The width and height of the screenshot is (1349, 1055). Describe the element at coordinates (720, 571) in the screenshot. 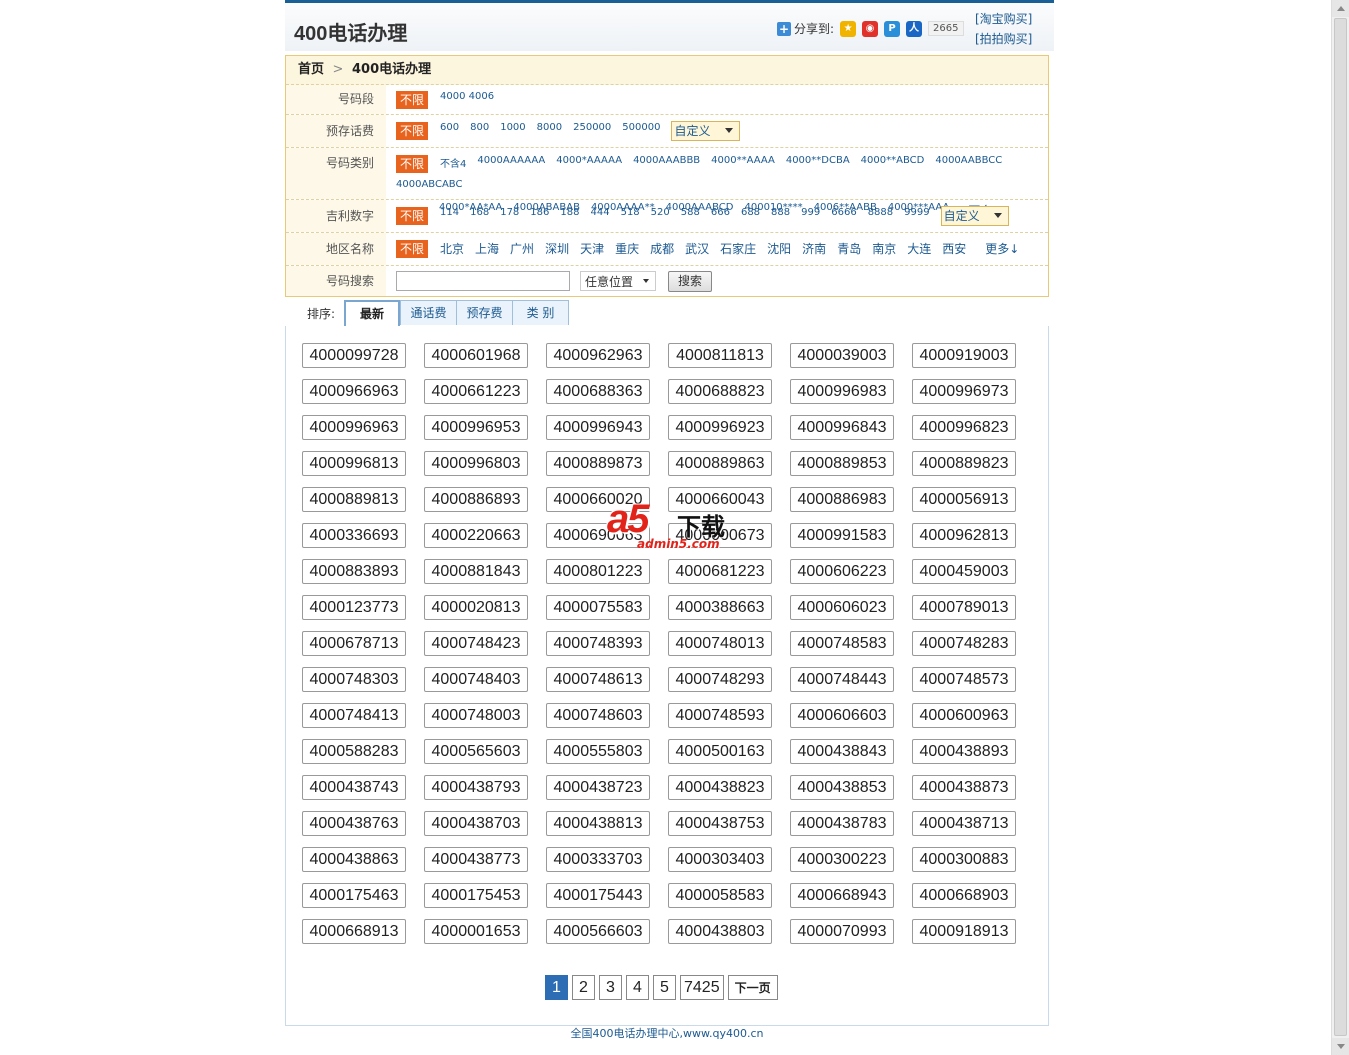

I see `phone-number-item: 4000681223` at that location.